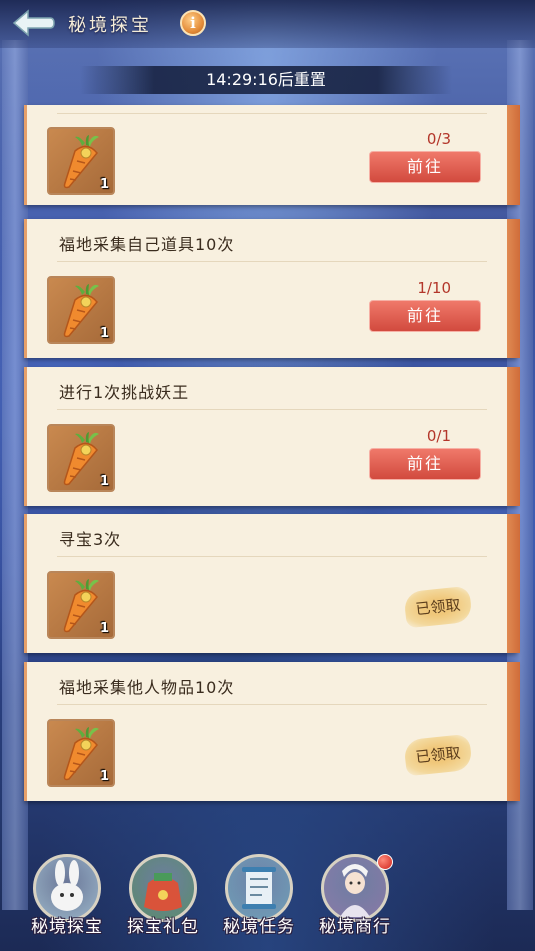 The height and width of the screenshot is (951, 535). I want to click on task-progress: 0/1, so click(438, 436).